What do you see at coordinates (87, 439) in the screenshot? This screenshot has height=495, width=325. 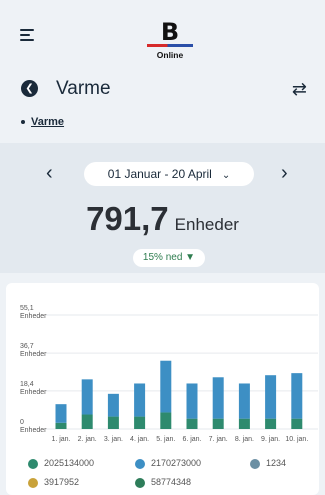 I see `x-tick-label: 2. jan.` at bounding box center [87, 439].